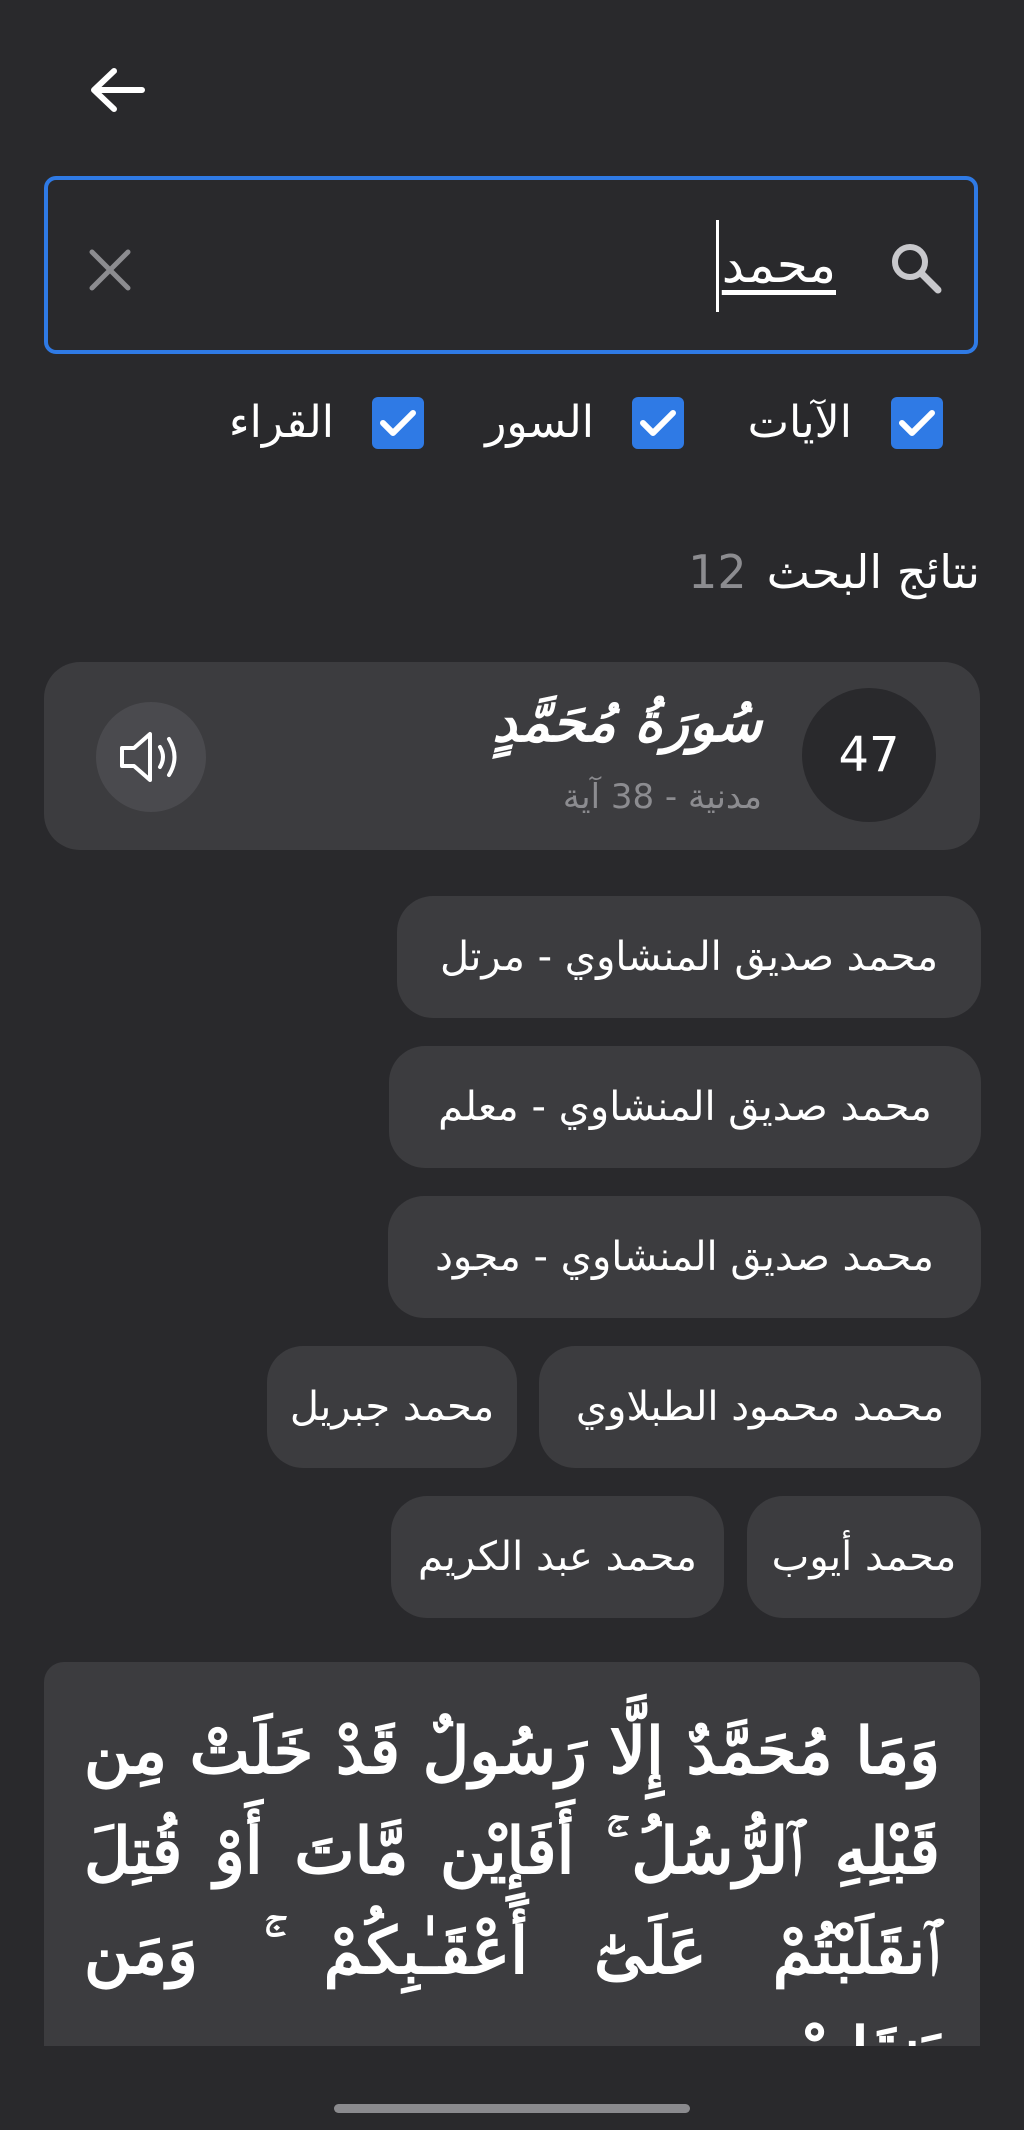 This screenshot has height=2130, width=1024. I want to click on checkbox-ayat, so click(917, 423).